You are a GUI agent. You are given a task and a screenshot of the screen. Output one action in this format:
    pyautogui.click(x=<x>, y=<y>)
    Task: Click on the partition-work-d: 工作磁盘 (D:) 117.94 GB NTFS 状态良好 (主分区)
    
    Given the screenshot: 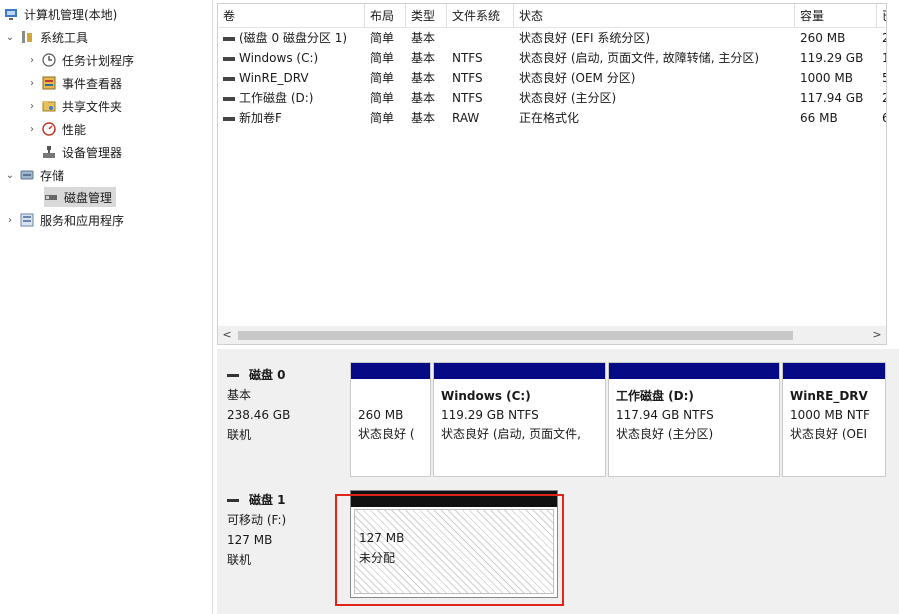 What is the action you would take?
    pyautogui.click(x=694, y=419)
    